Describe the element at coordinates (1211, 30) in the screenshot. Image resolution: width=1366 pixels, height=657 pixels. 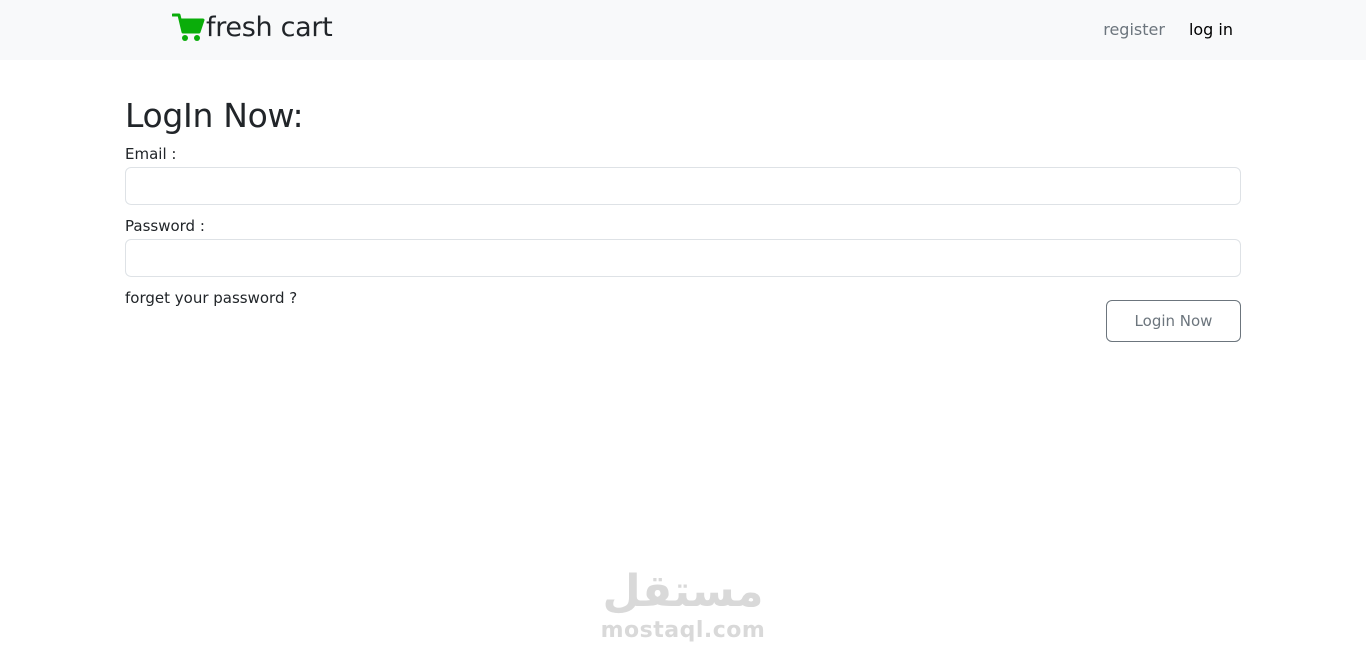
I see `login-link: log in` at that location.